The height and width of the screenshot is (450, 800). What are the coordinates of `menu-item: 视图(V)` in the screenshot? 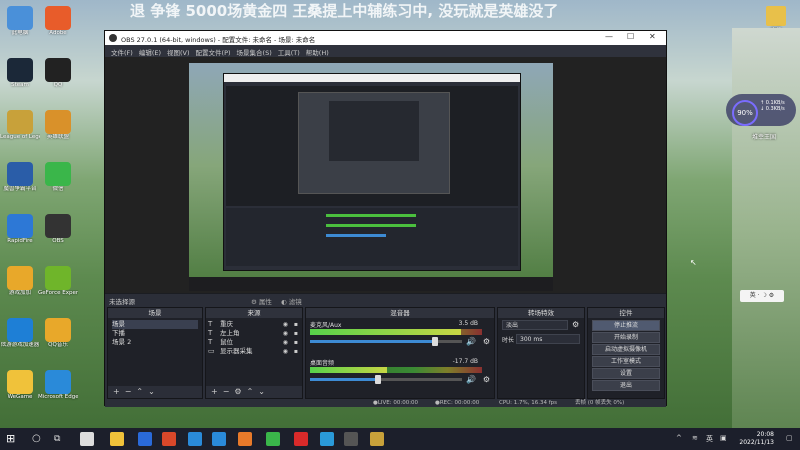 It's located at (178, 52).